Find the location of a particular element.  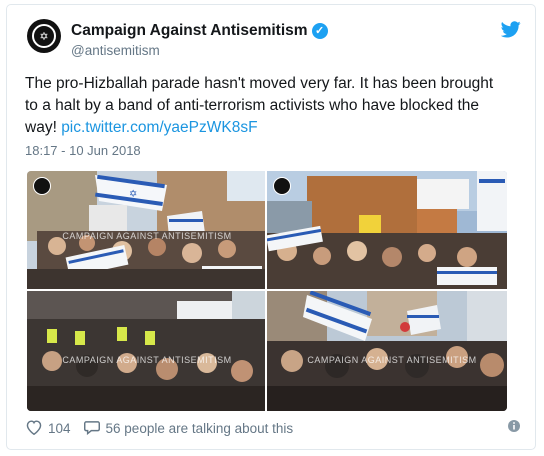

avatar: ✡ is located at coordinates (44, 36).